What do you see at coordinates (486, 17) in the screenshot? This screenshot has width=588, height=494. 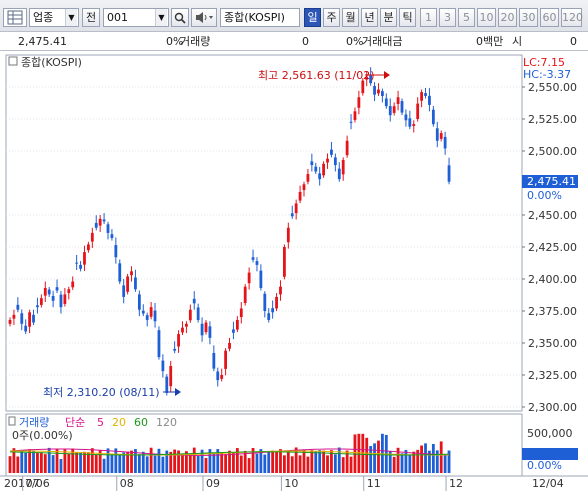 I see `interval-button-10: 10` at bounding box center [486, 17].